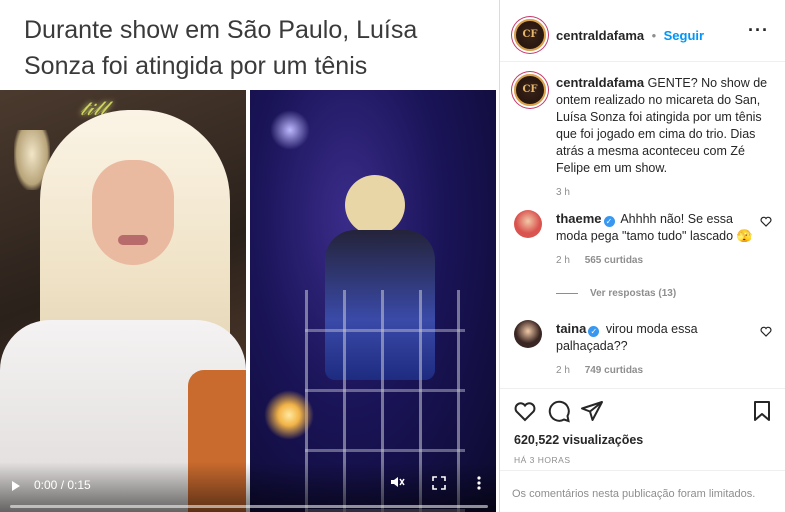 This screenshot has width=785, height=512. Describe the element at coordinates (133, 240) in the screenshot. I see `lips-shape` at that location.